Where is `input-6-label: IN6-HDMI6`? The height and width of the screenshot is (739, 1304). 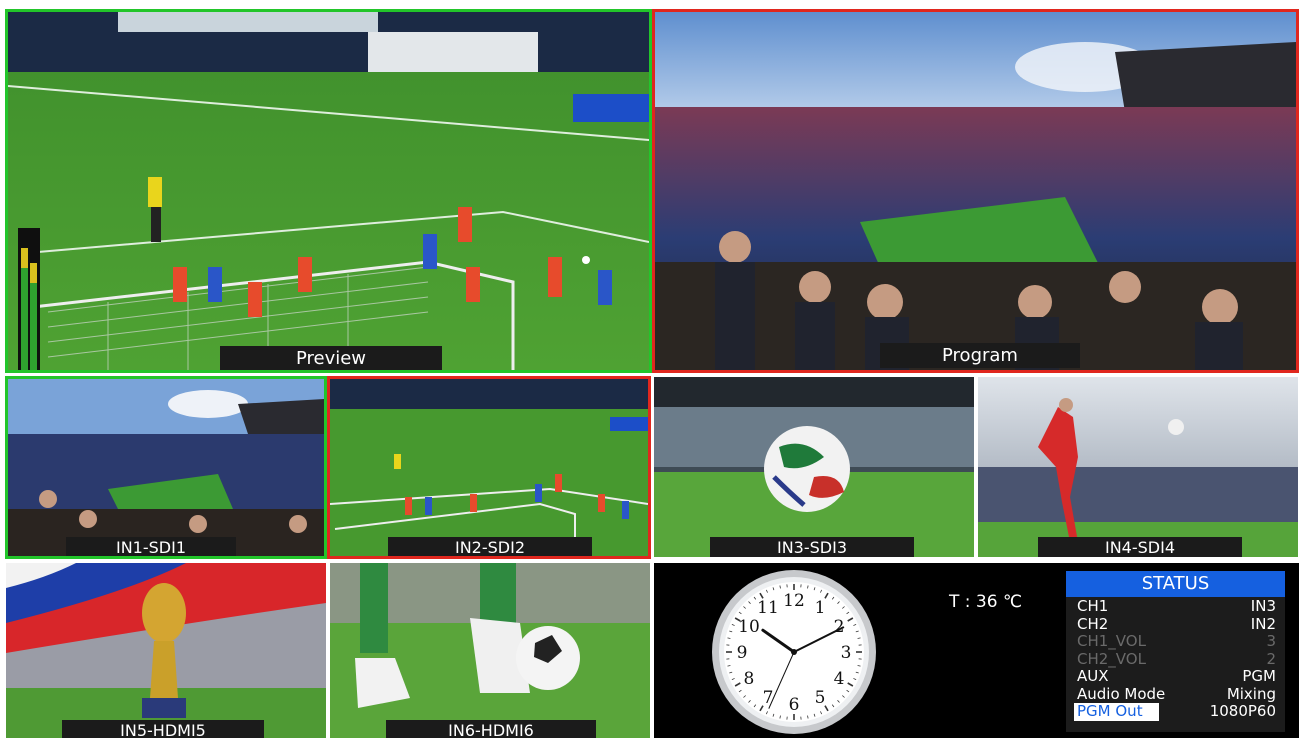
input-6-label: IN6-HDMI6 is located at coordinates (491, 729).